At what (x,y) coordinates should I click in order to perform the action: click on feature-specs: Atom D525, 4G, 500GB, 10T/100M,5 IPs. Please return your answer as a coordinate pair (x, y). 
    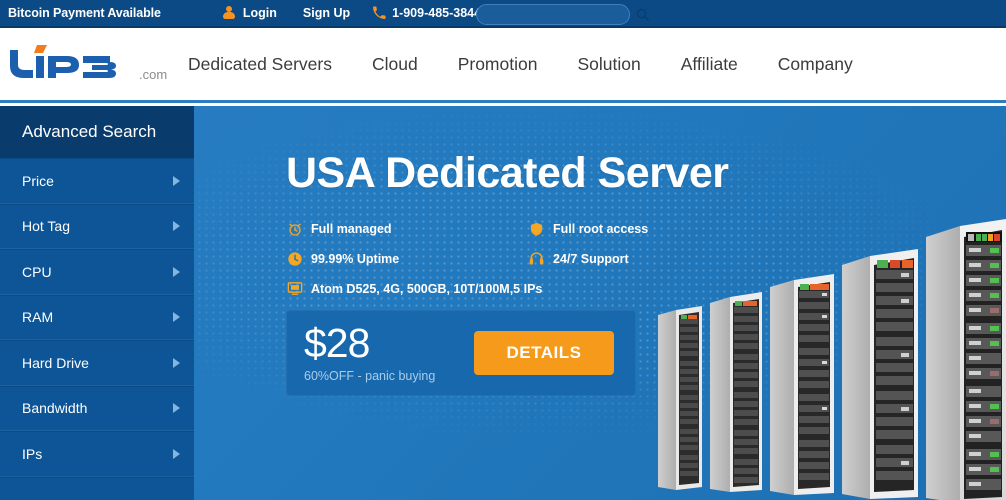
    Looking at the image, I should click on (414, 288).